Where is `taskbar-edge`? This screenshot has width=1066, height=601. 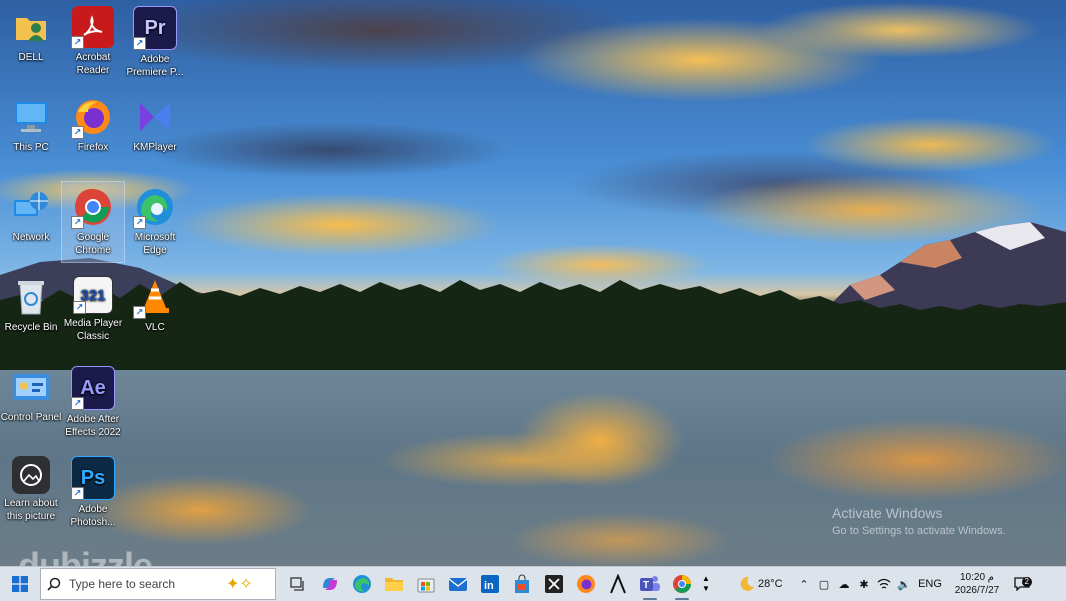
taskbar-edge is located at coordinates (362, 584).